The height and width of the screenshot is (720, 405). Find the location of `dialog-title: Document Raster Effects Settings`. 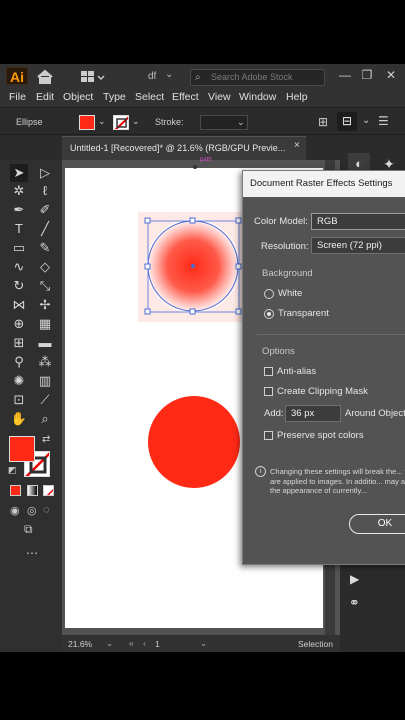

dialog-title: Document Raster Effects Settings is located at coordinates (324, 184).